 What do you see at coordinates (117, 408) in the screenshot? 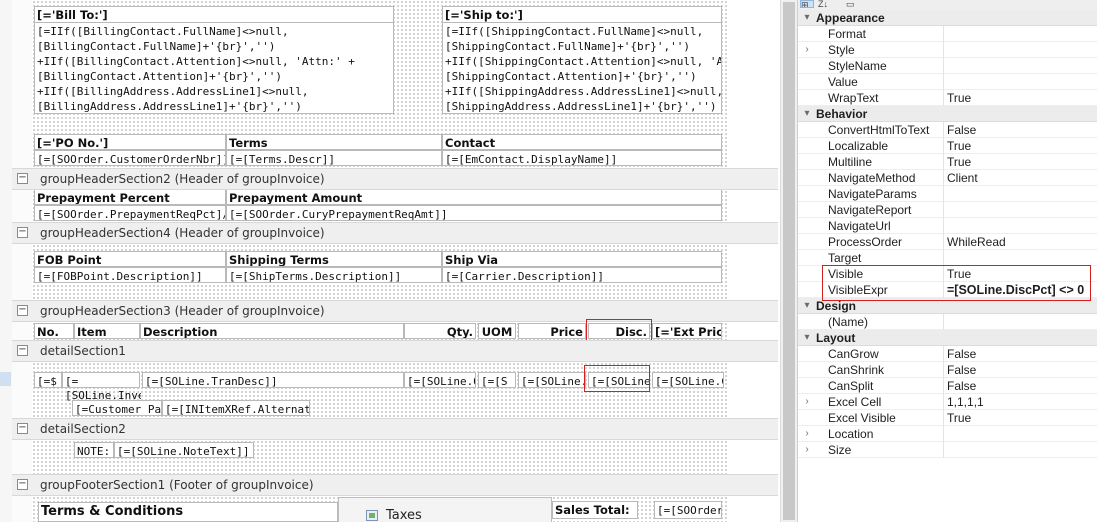
I see `customer-part-field: [=Customer Par` at bounding box center [117, 408].